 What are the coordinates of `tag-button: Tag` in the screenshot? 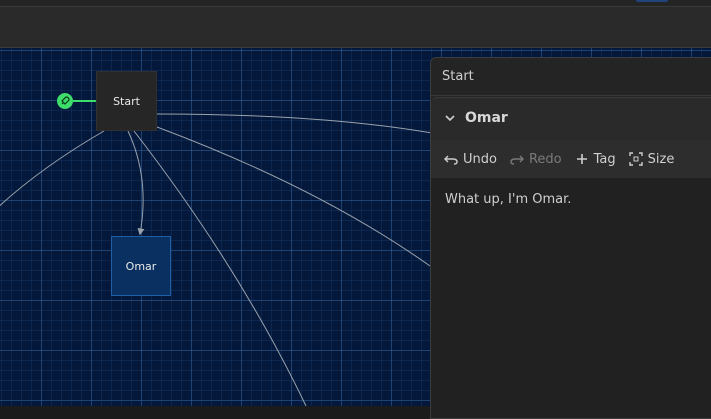 It's located at (595, 159).